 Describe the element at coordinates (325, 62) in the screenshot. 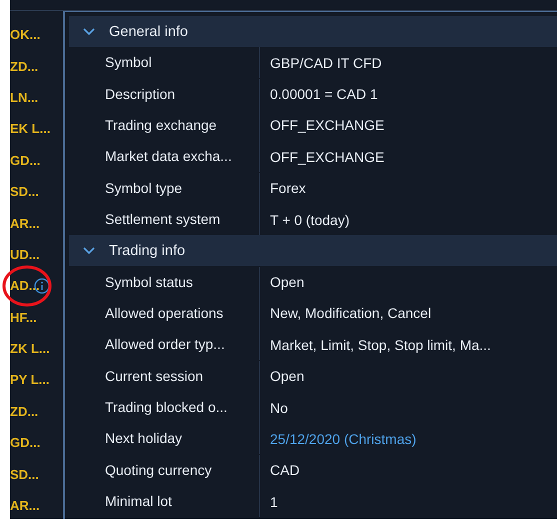

I see `property-value: GBP/CAD IT CFD` at that location.